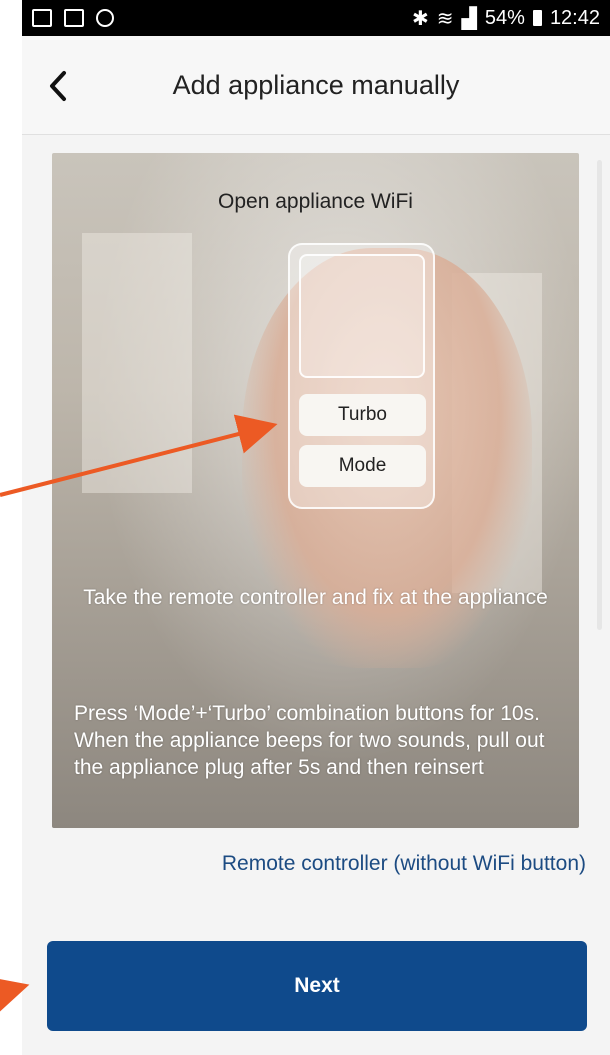 The width and height of the screenshot is (610, 1055). I want to click on status-right: ✱ ≋ ▟ 54% 12:42, so click(506, 18).